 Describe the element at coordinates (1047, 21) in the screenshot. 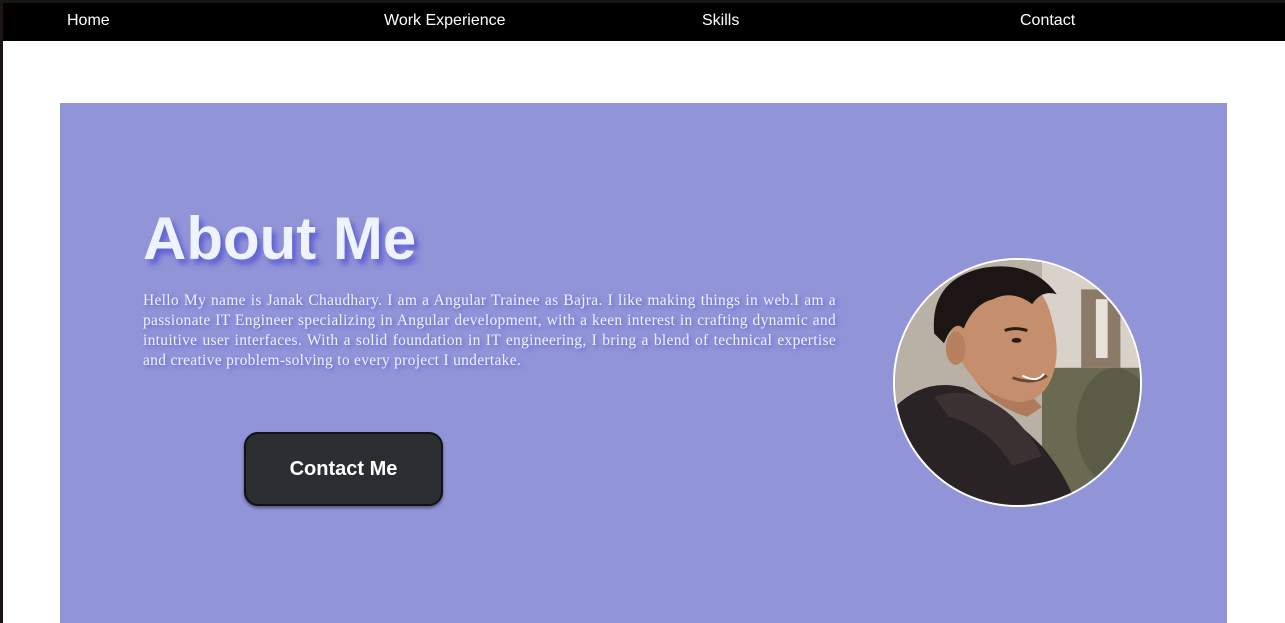

I see `nav-contact-link: Contact` at that location.